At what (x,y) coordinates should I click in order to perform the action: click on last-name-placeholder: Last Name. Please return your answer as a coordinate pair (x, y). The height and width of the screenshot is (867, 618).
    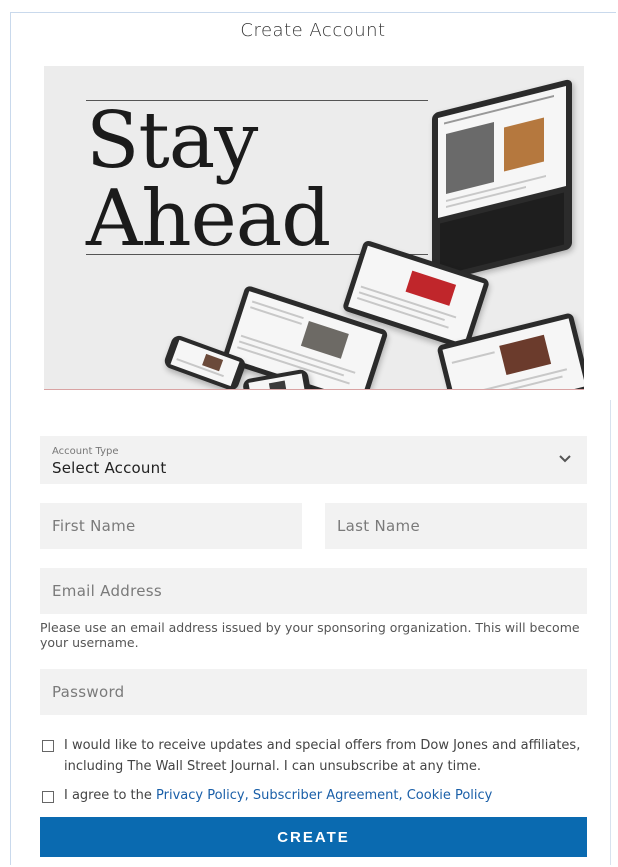
    Looking at the image, I should click on (378, 526).